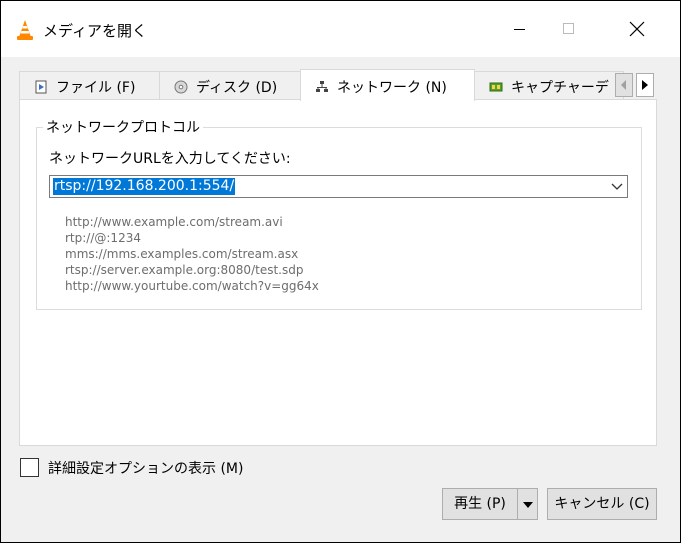 The image size is (681, 543). What do you see at coordinates (340, 29) in the screenshot?
I see `title-bar: メディアを開く` at bounding box center [340, 29].